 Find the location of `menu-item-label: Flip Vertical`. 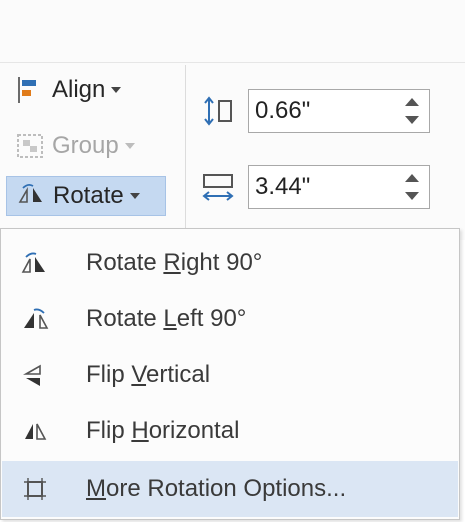

menu-item-label: Flip Vertical is located at coordinates (148, 374).